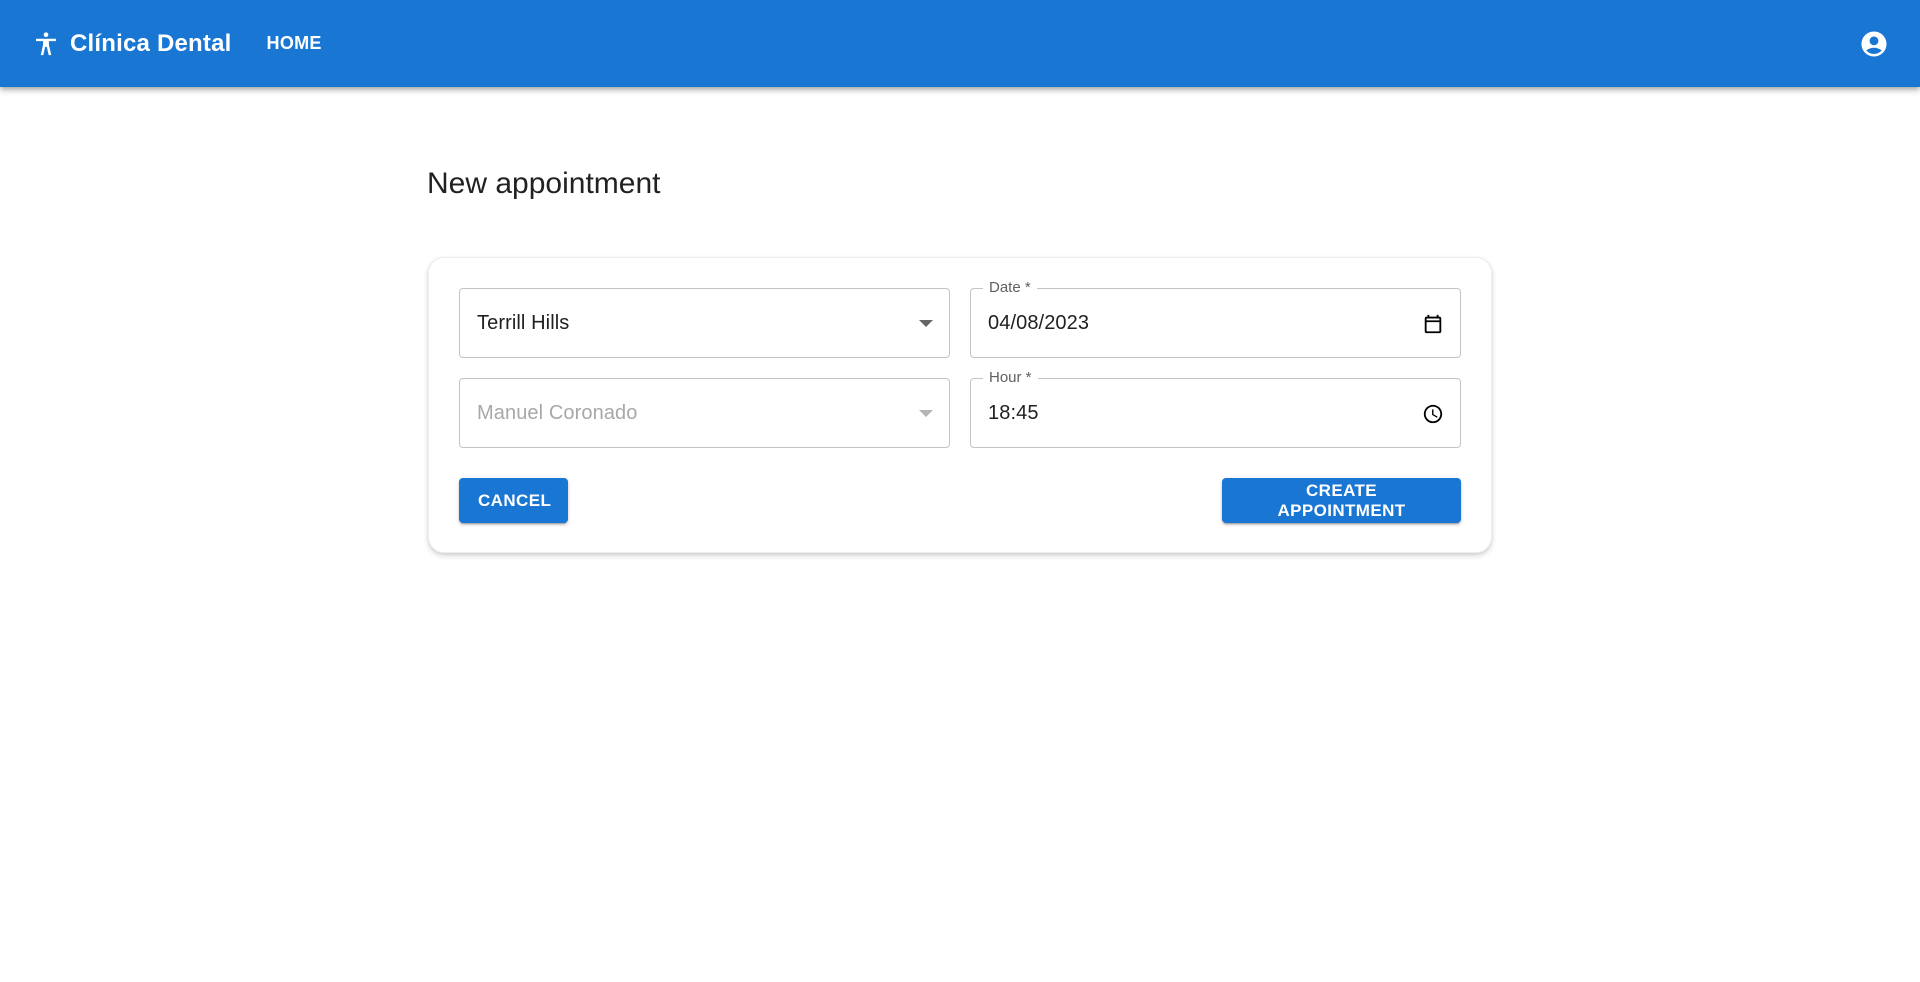  What do you see at coordinates (151, 43) in the screenshot?
I see `brand-name: Clínica Dental` at bounding box center [151, 43].